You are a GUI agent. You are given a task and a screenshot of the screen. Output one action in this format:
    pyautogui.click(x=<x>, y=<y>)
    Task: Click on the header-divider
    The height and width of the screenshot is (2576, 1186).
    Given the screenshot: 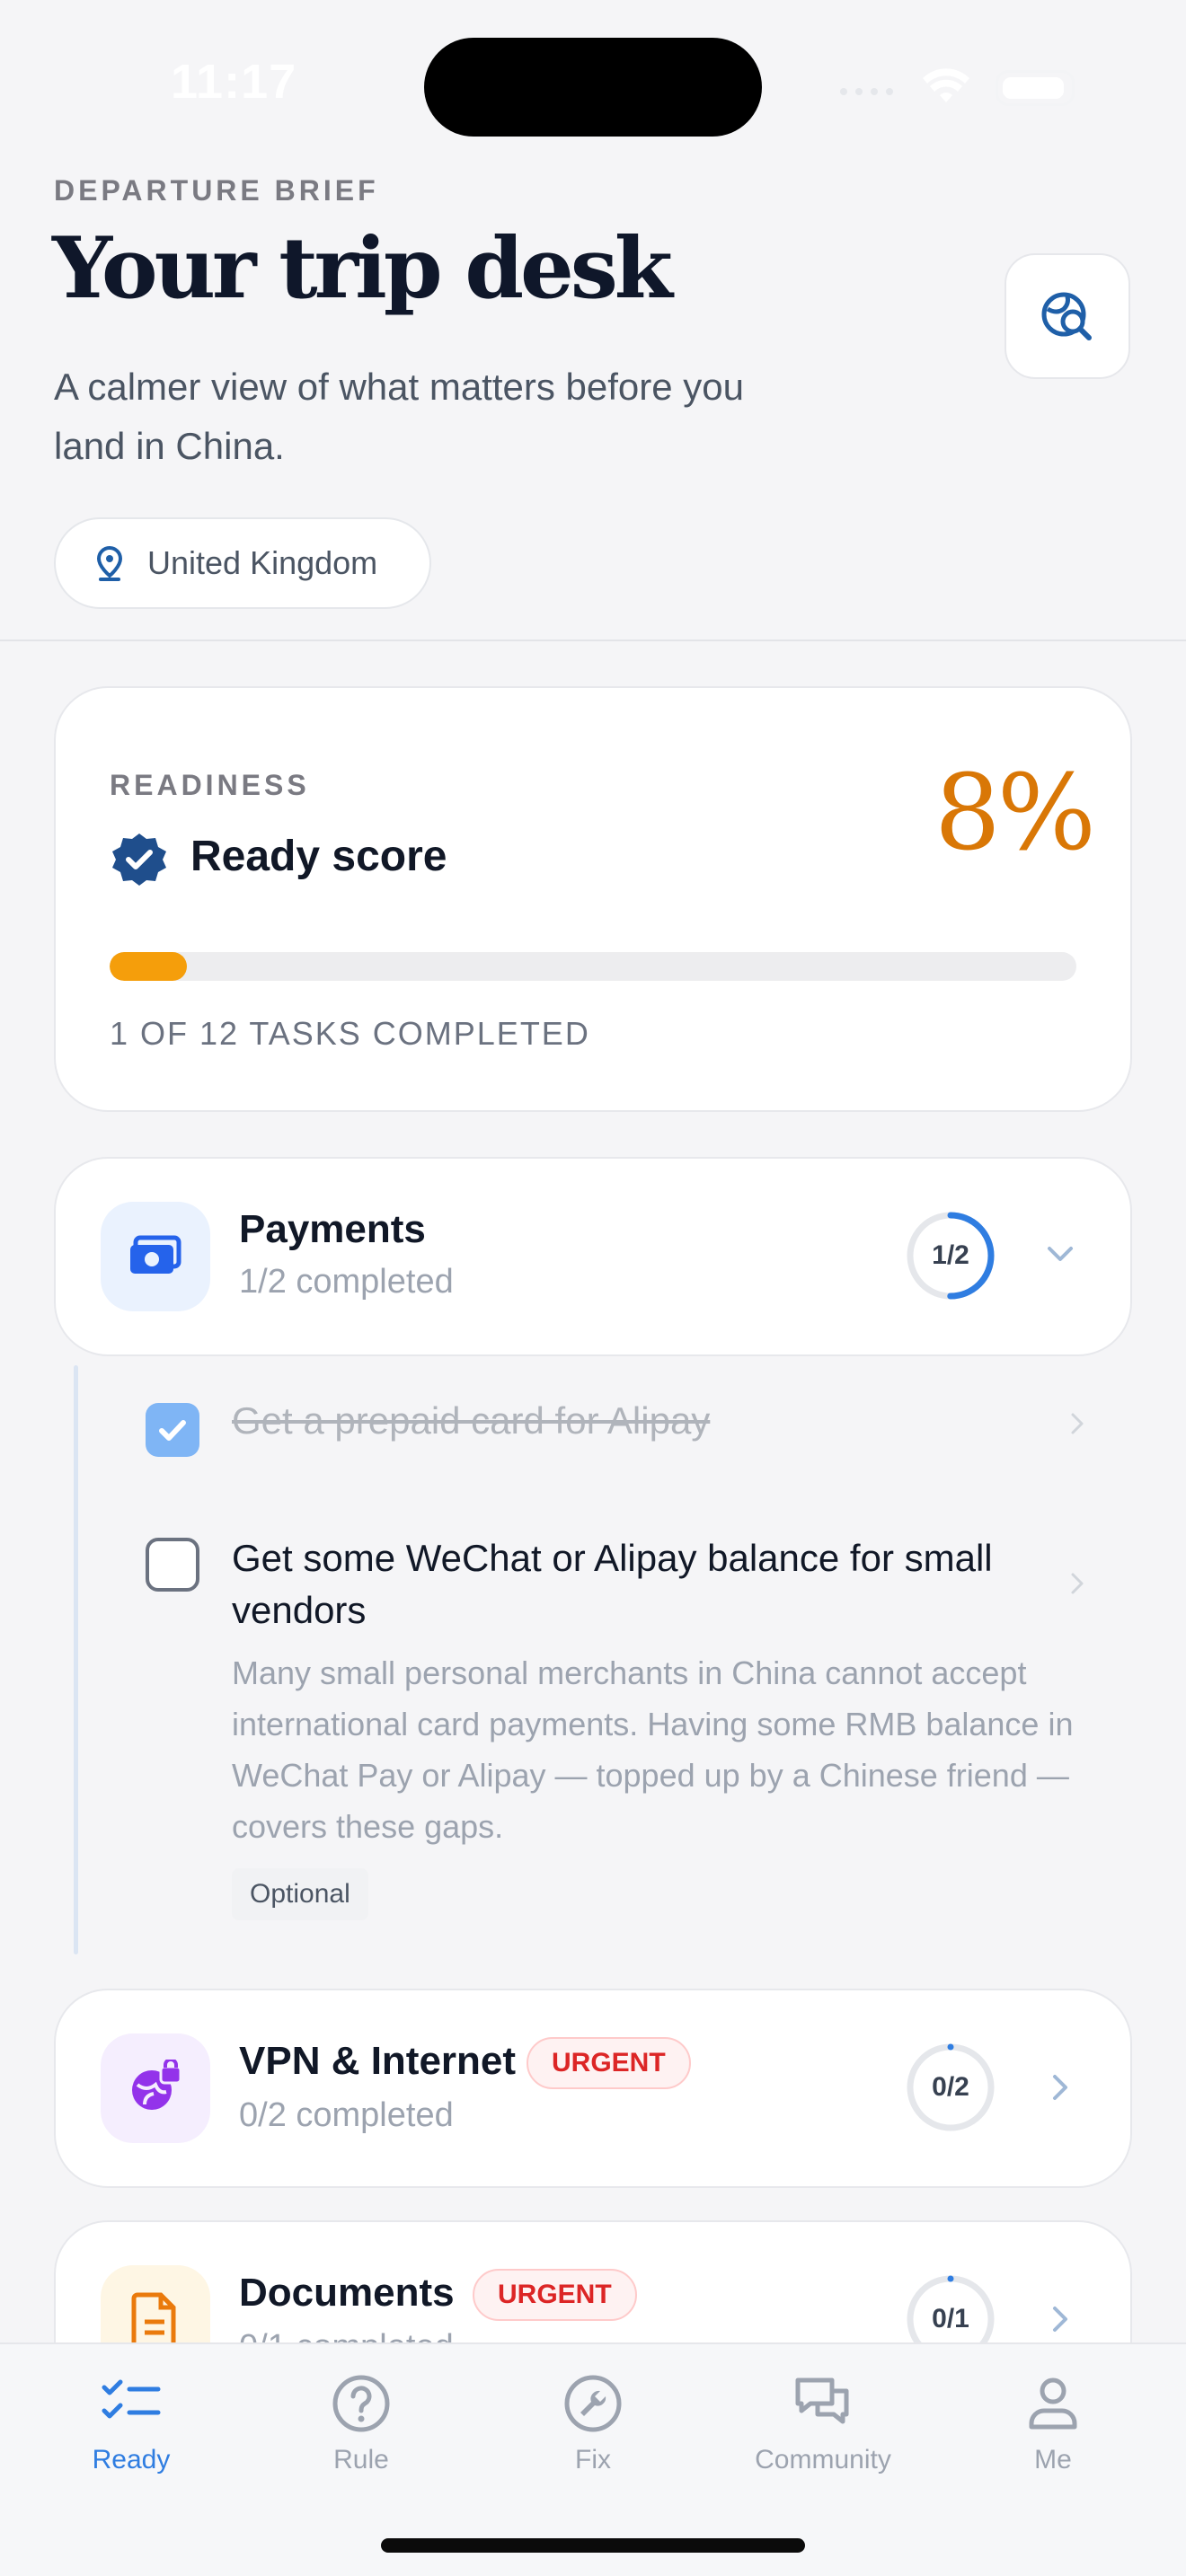 What is the action you would take?
    pyautogui.click(x=593, y=640)
    